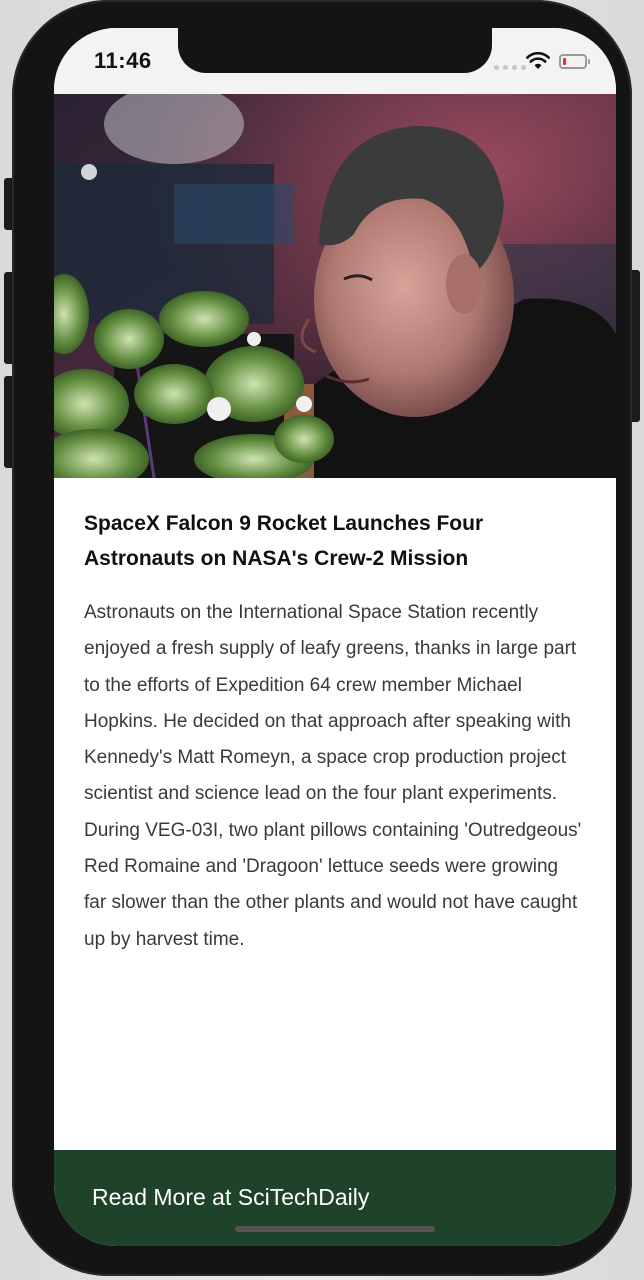 The height and width of the screenshot is (1280, 644). Describe the element at coordinates (510, 67) in the screenshot. I see `cellular-signal-icon` at that location.